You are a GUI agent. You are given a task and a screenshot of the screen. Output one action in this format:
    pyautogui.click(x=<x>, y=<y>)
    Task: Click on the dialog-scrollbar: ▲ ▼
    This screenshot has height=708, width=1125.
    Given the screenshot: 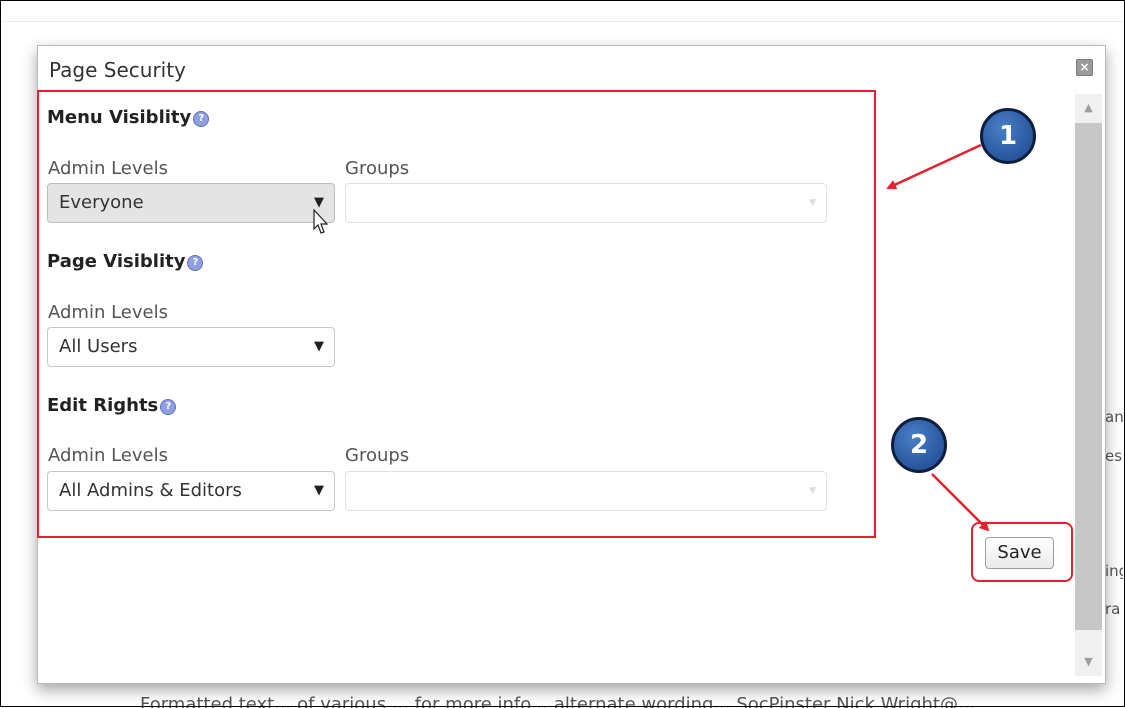 What is the action you would take?
    pyautogui.click(x=1088, y=385)
    